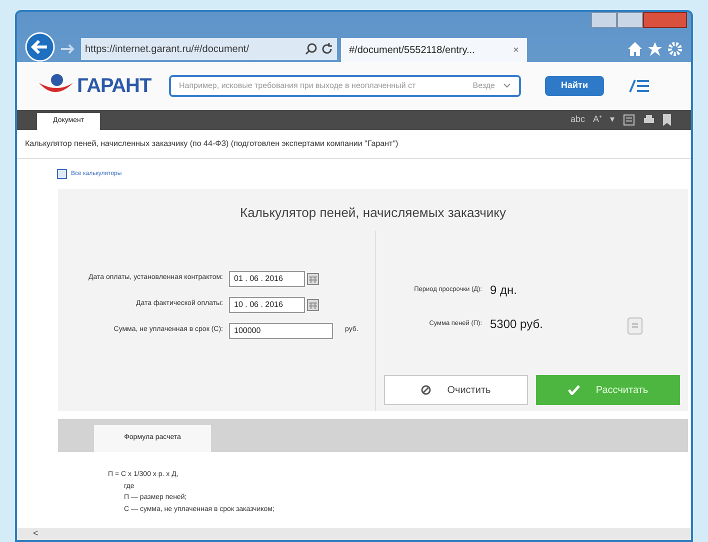 The width and height of the screenshot is (708, 542). Describe the element at coordinates (612, 120) in the screenshot. I see `toolbar-button: ▾` at that location.